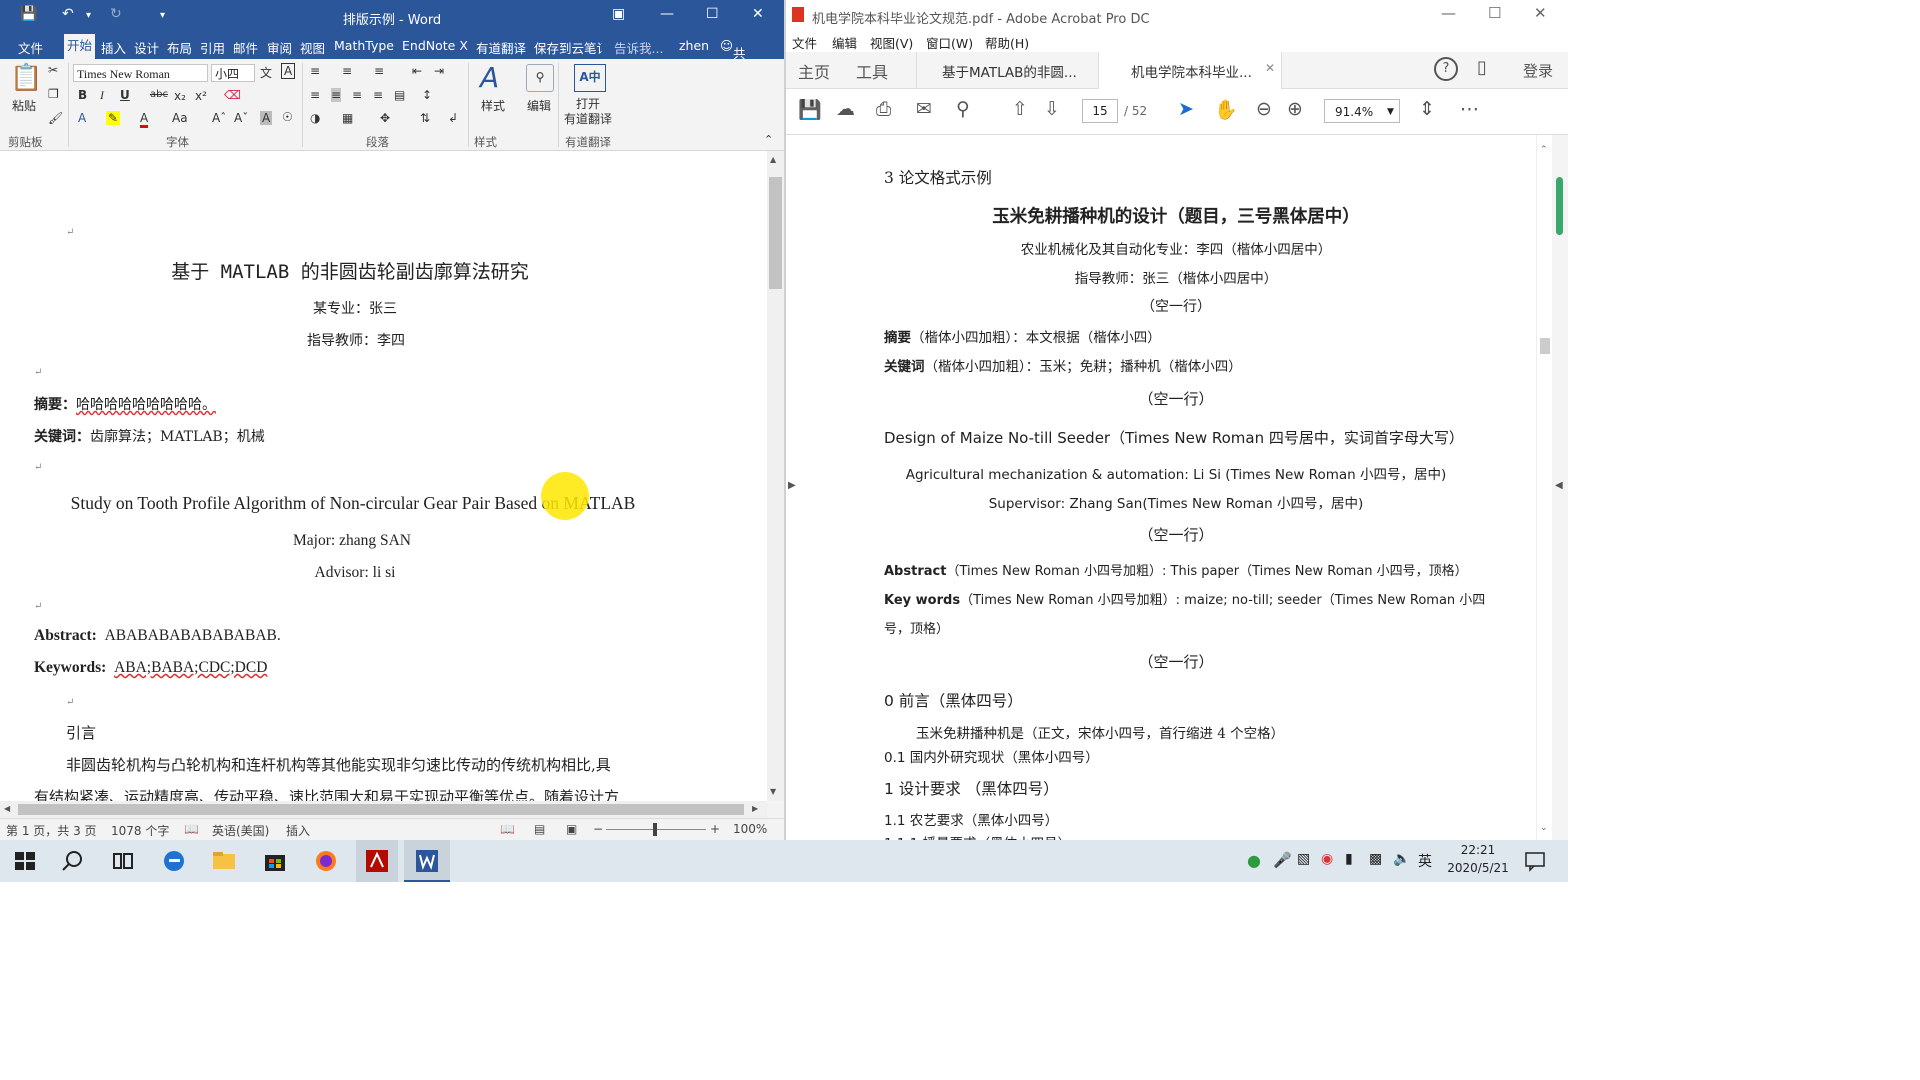 This screenshot has width=1920, height=1080. What do you see at coordinates (266, 72) in the screenshot?
I see `phonetic-guide-icon: 文` at bounding box center [266, 72].